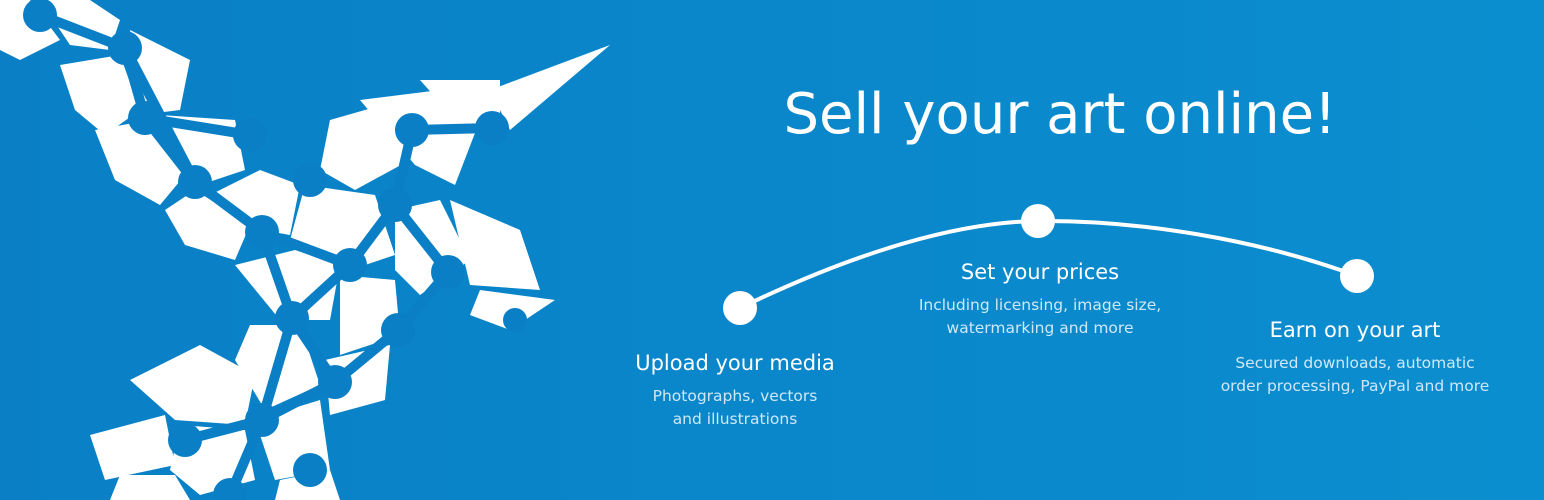 The image size is (1544, 500). What do you see at coordinates (735, 407) in the screenshot?
I see `step-description: Photographs, vectors and illustrations` at bounding box center [735, 407].